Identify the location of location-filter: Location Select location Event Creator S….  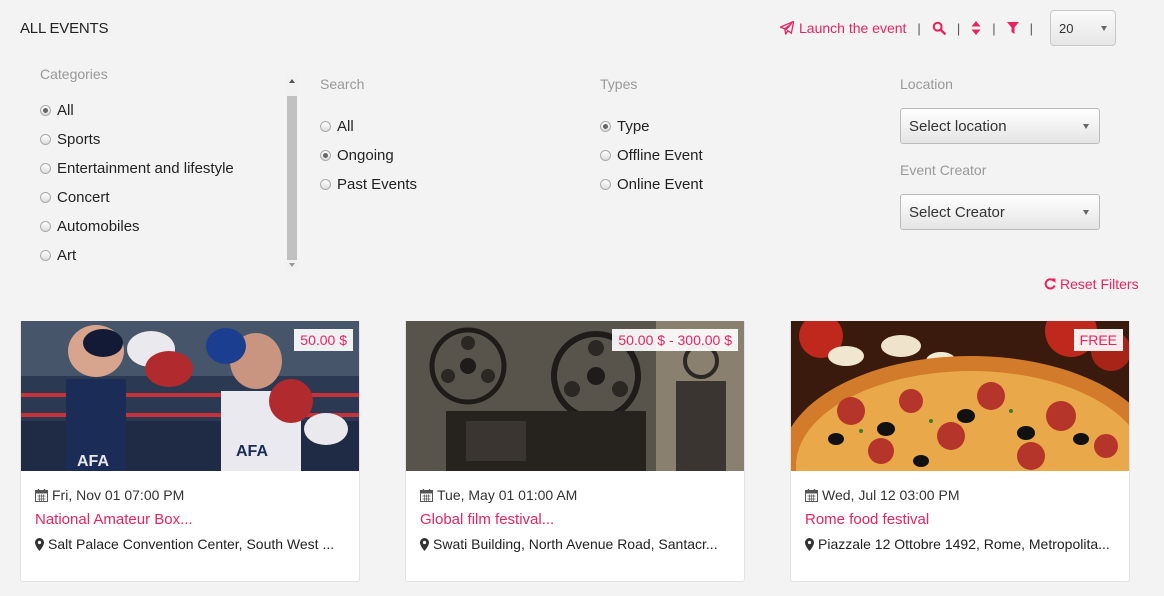
(1000, 153).